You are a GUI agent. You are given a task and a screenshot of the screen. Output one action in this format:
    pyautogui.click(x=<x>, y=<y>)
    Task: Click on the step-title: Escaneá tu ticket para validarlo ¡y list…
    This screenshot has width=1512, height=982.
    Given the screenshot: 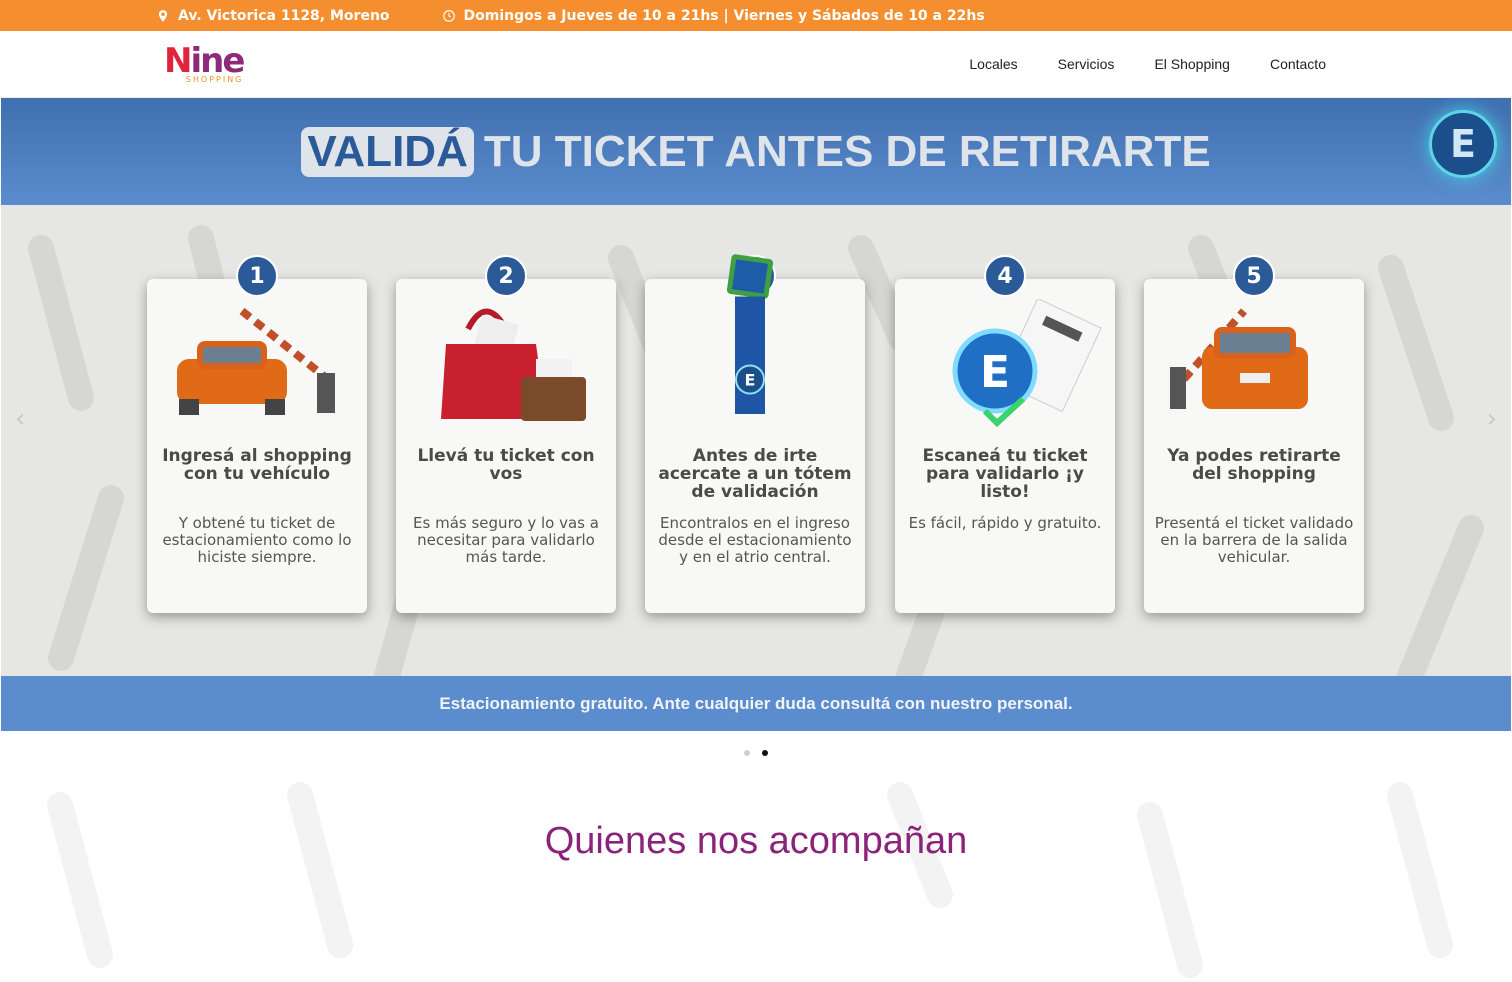 What is the action you would take?
    pyautogui.click(x=1005, y=474)
    